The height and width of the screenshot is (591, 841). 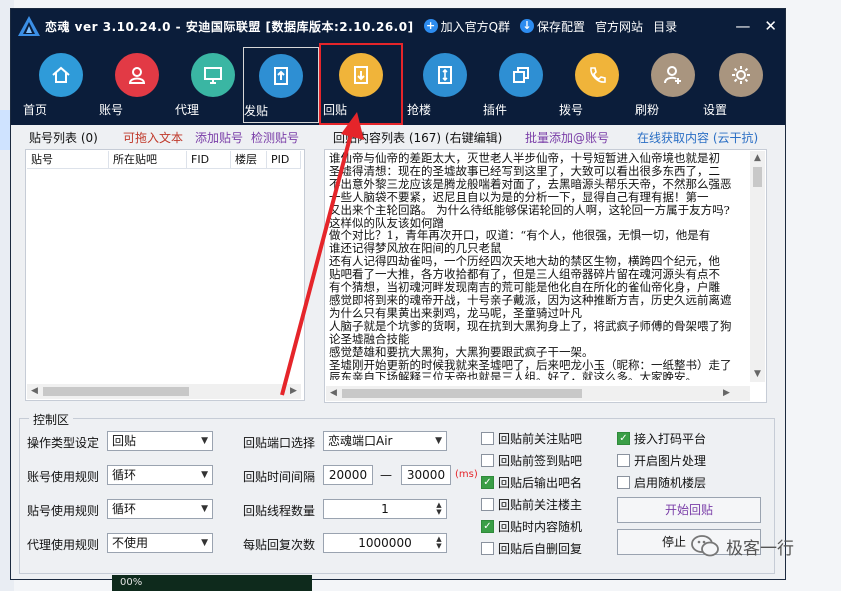 What do you see at coordinates (63, 443) in the screenshot?
I see `op-type-label: 操作类型设定` at bounding box center [63, 443].